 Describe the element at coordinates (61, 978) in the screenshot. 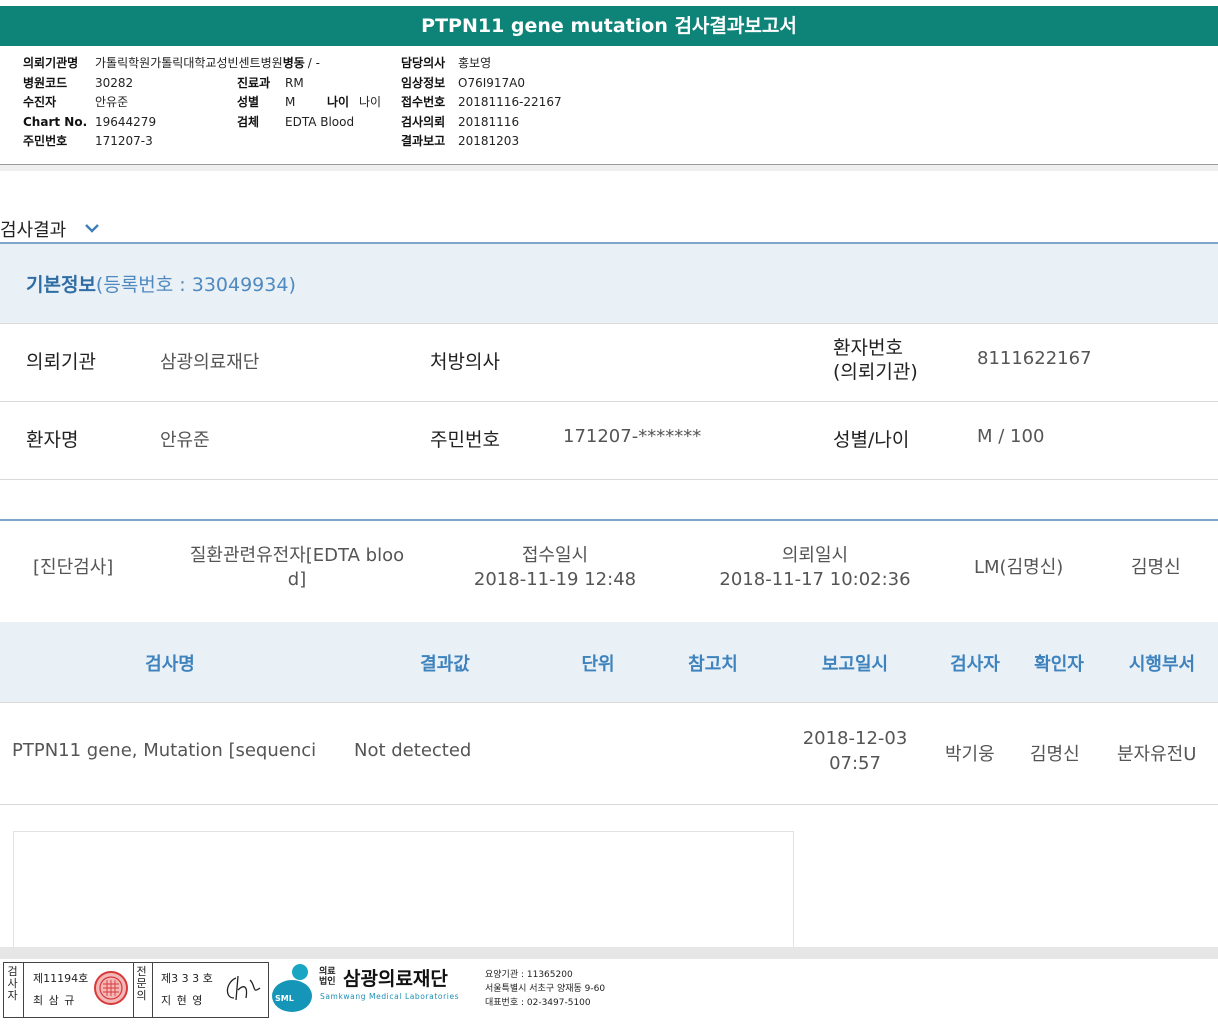

I see `tester-license: 제11194호` at that location.